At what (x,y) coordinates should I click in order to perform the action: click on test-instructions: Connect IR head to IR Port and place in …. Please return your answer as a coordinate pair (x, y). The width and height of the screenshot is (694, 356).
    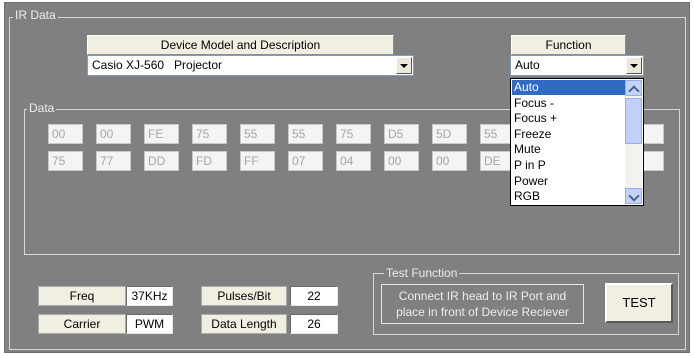
    Looking at the image, I should click on (482, 304).